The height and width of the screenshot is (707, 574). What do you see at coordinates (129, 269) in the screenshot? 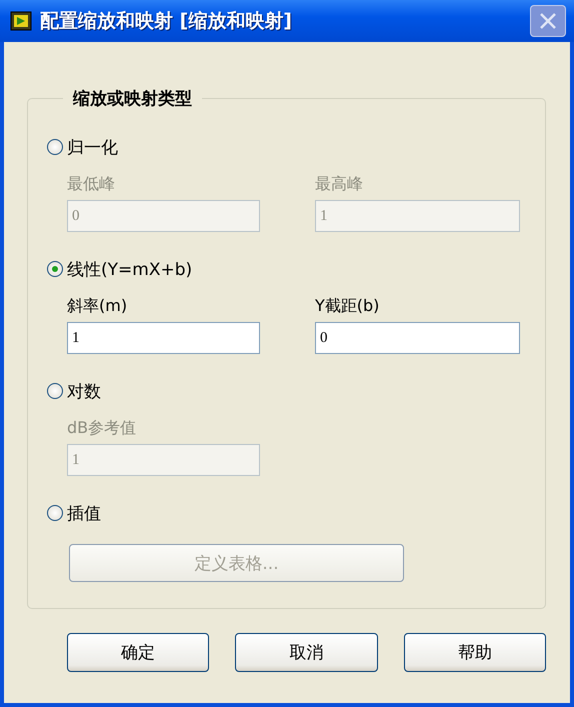
I see `option-label: 线性(Y=mX+b)` at bounding box center [129, 269].